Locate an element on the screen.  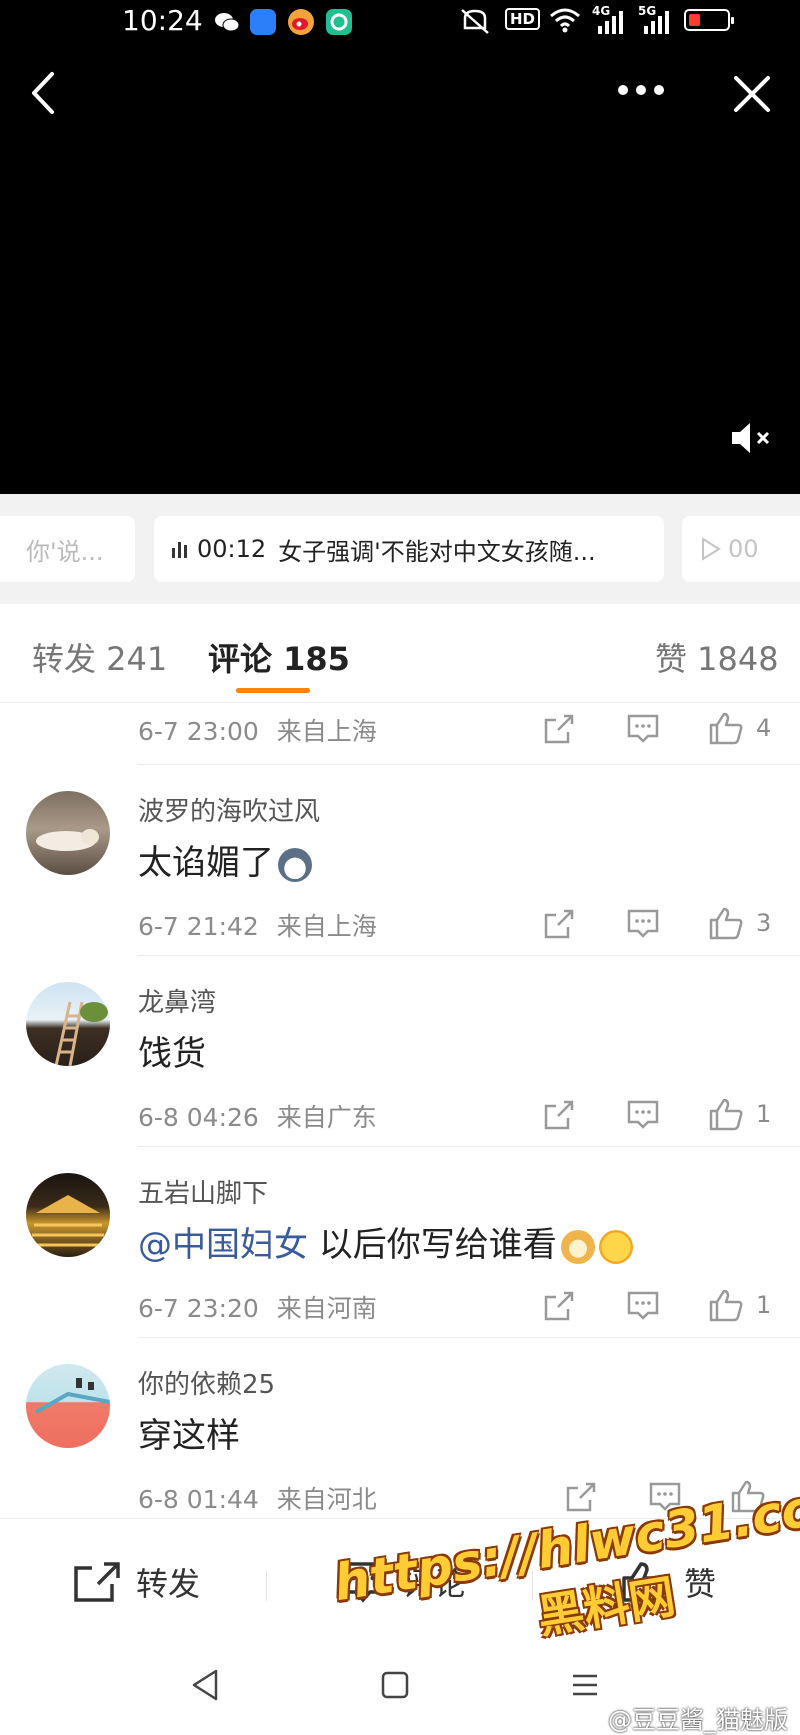
repost-button: 转发 is located at coordinates (136, 1582).